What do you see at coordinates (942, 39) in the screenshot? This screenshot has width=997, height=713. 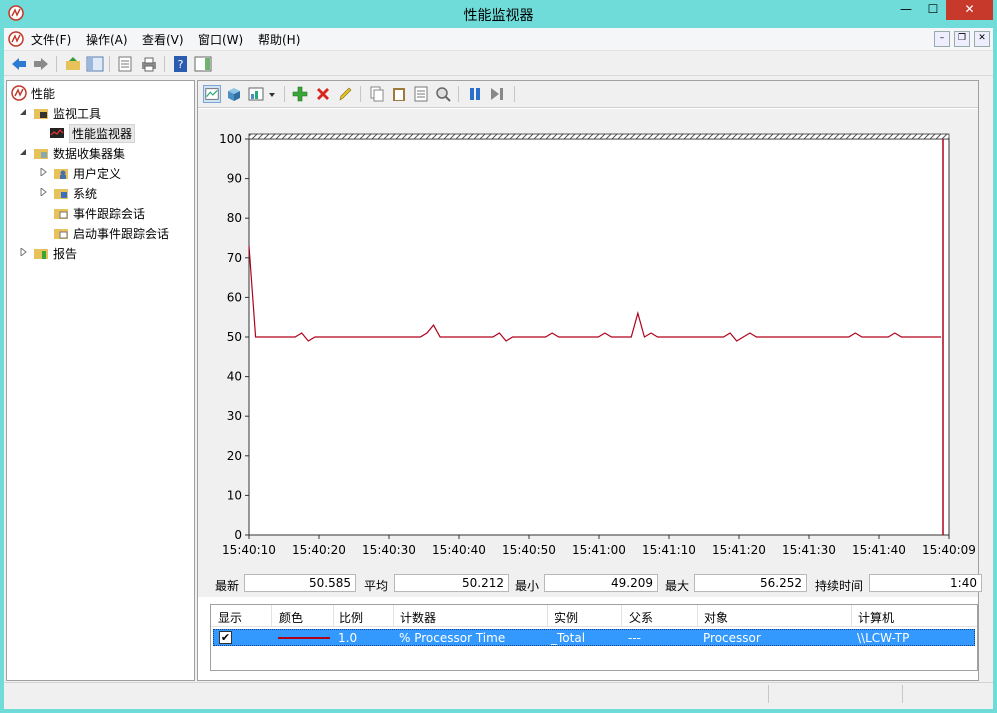 I see `mdi-minimize-button: –` at bounding box center [942, 39].